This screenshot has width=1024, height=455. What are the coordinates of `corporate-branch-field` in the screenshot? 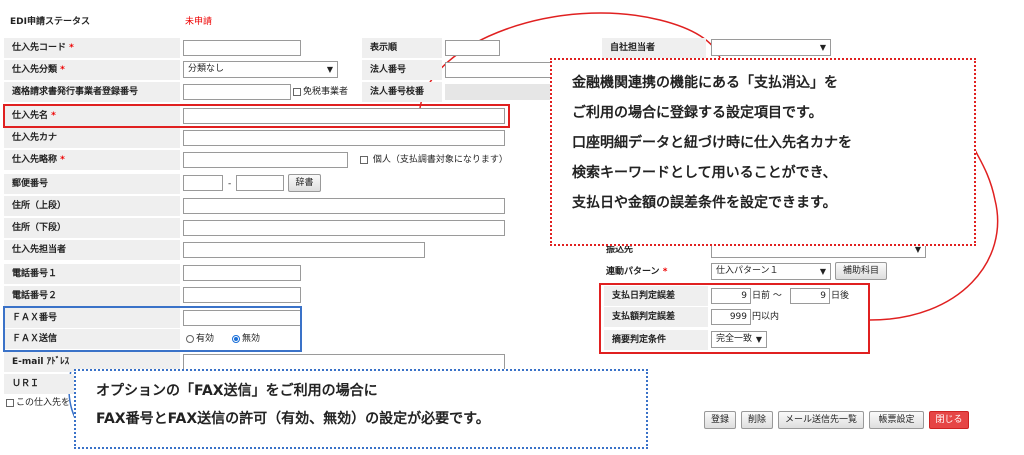 It's located at (500, 92).